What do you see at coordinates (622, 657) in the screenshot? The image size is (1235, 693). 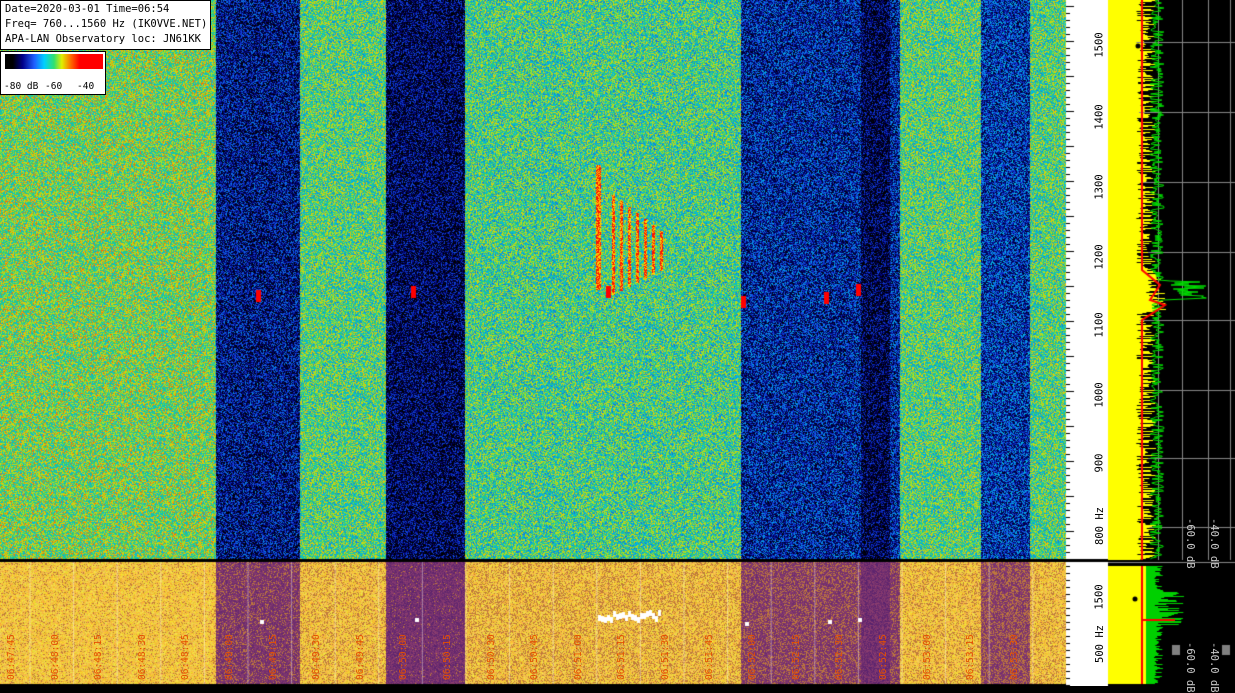 I see `time-tick-label: 06:51:15` at bounding box center [622, 657].